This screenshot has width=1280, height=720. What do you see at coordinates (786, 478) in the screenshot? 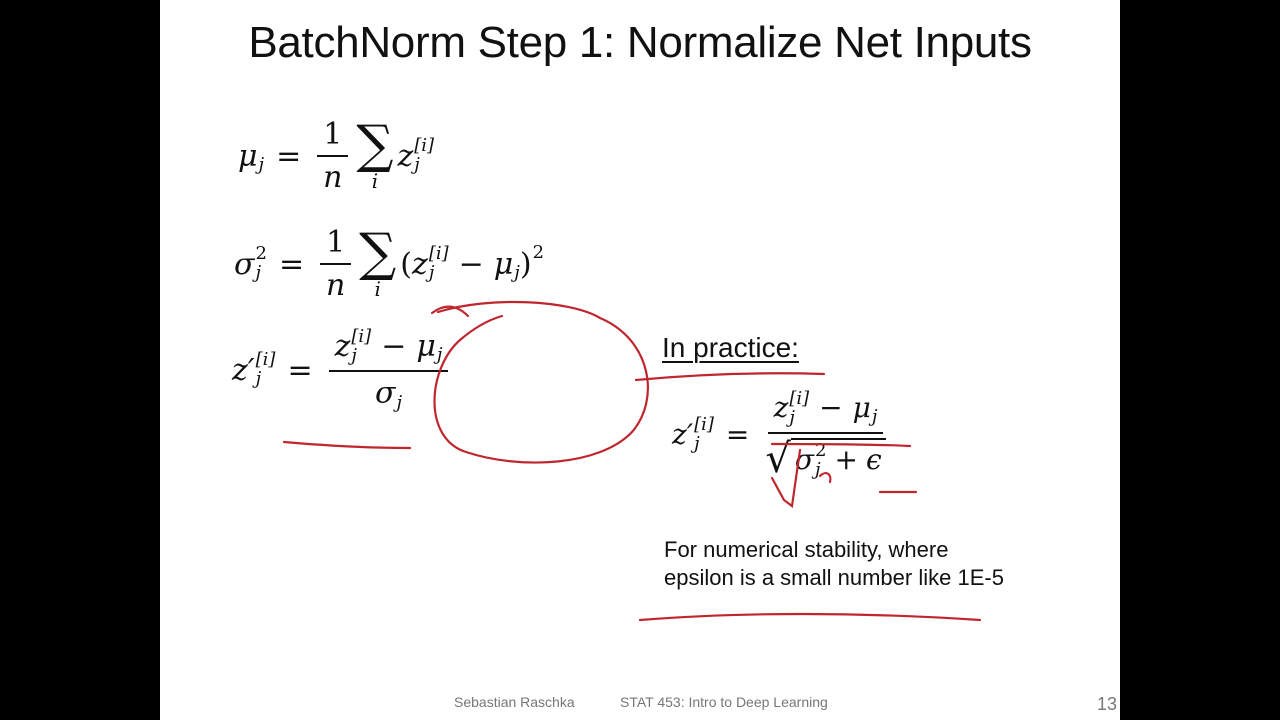
I see `sqrt-highlight-annotation` at bounding box center [786, 478].